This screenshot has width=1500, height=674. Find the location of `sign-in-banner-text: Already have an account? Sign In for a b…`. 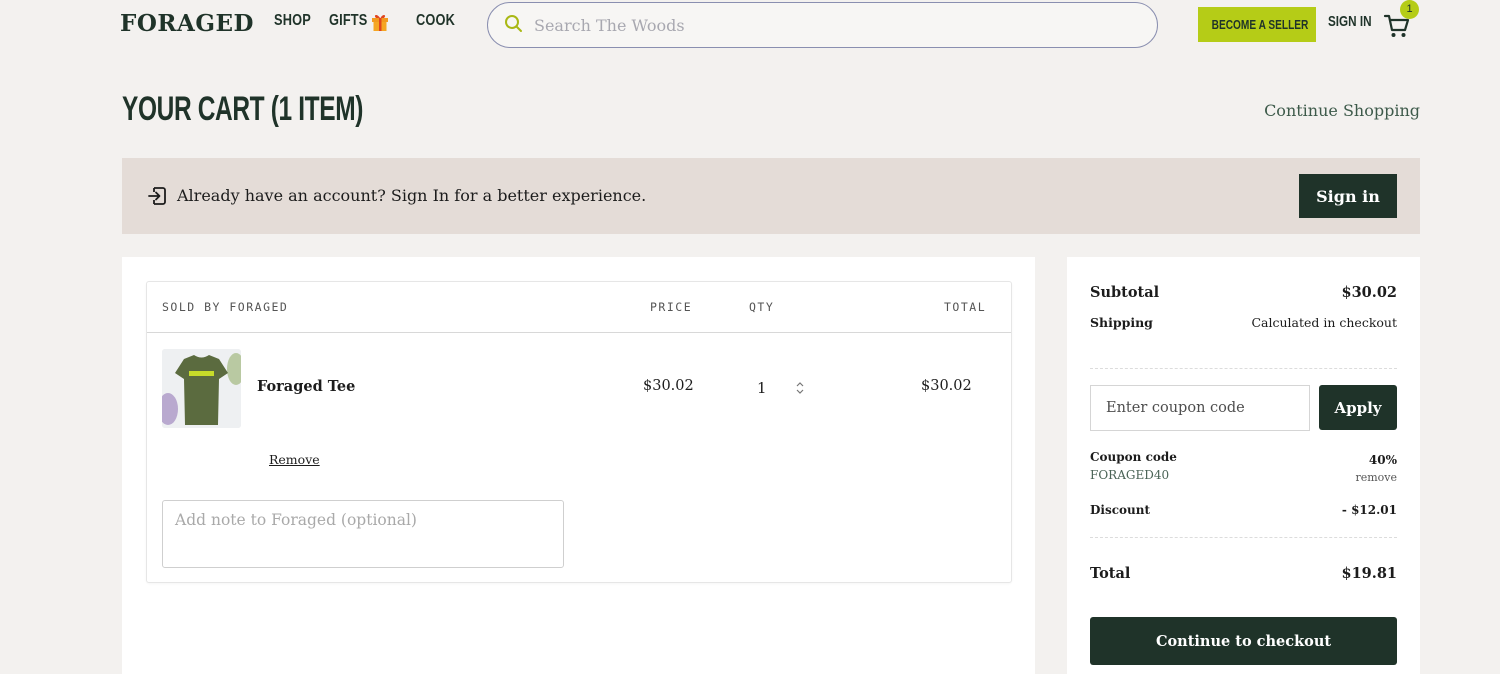

sign-in-banner-text: Already have an account? Sign In for a b… is located at coordinates (412, 195).